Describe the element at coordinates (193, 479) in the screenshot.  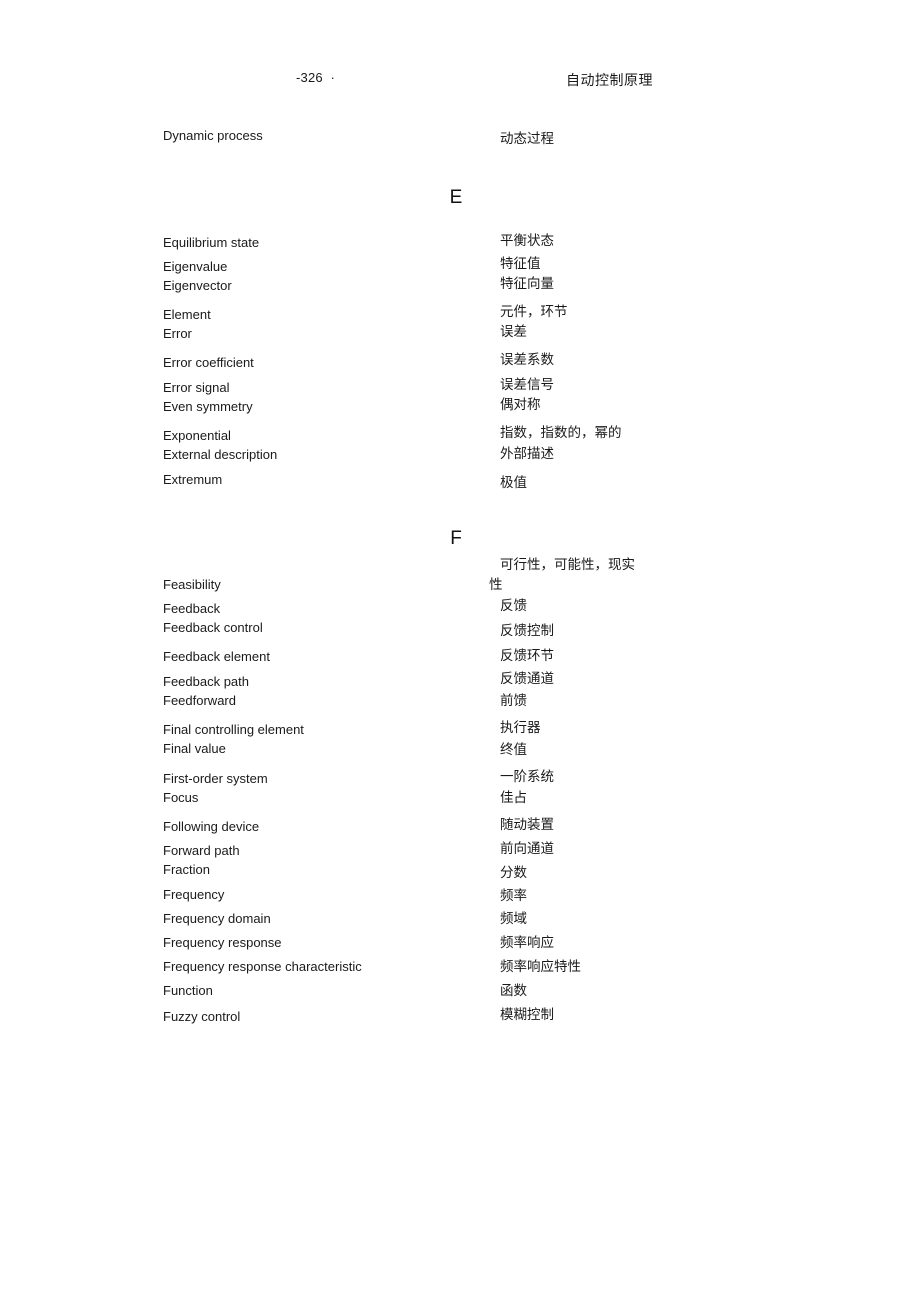
I see `term-english-extremum: Extremum` at that location.